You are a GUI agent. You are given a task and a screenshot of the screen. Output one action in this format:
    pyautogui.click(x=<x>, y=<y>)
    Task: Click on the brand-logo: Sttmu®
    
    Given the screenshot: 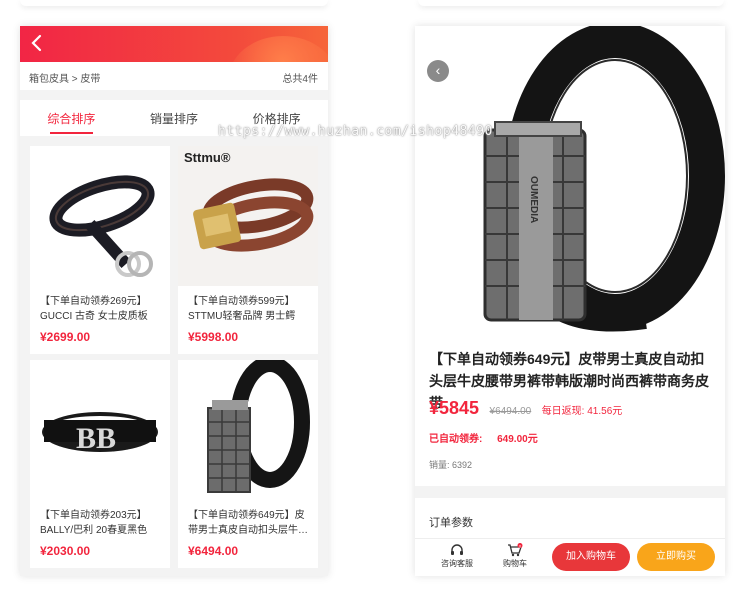 What is the action you would take?
    pyautogui.click(x=207, y=157)
    